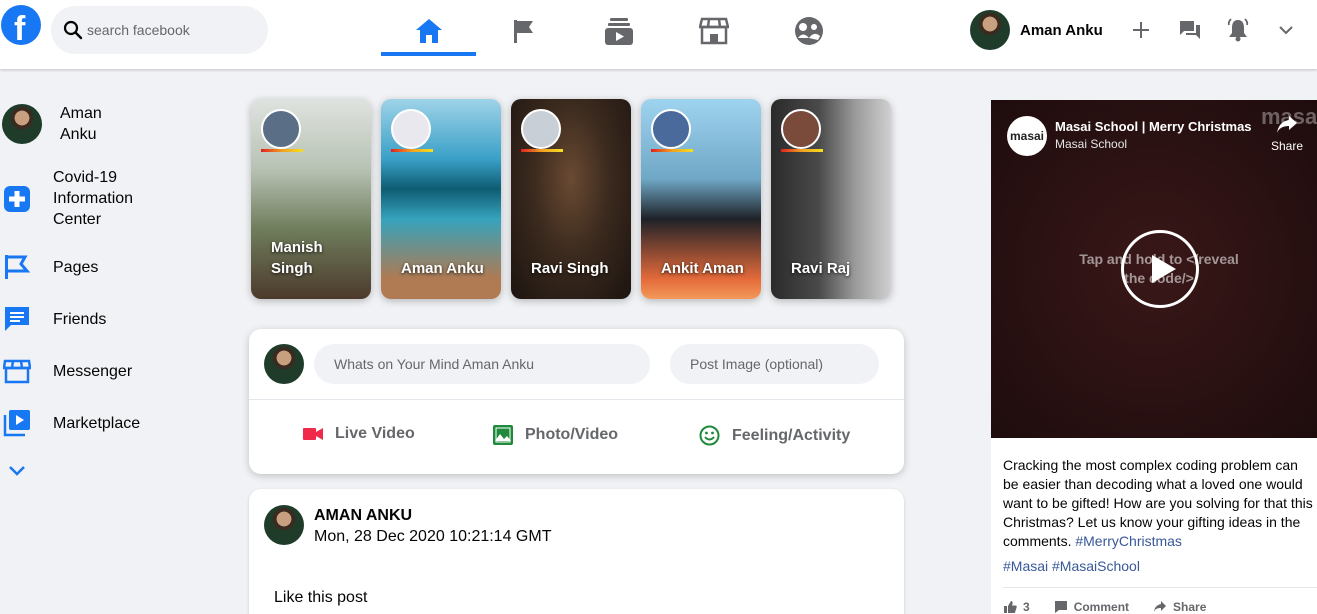 This screenshot has height=614, width=1317. I want to click on play-button, so click(1160, 269).